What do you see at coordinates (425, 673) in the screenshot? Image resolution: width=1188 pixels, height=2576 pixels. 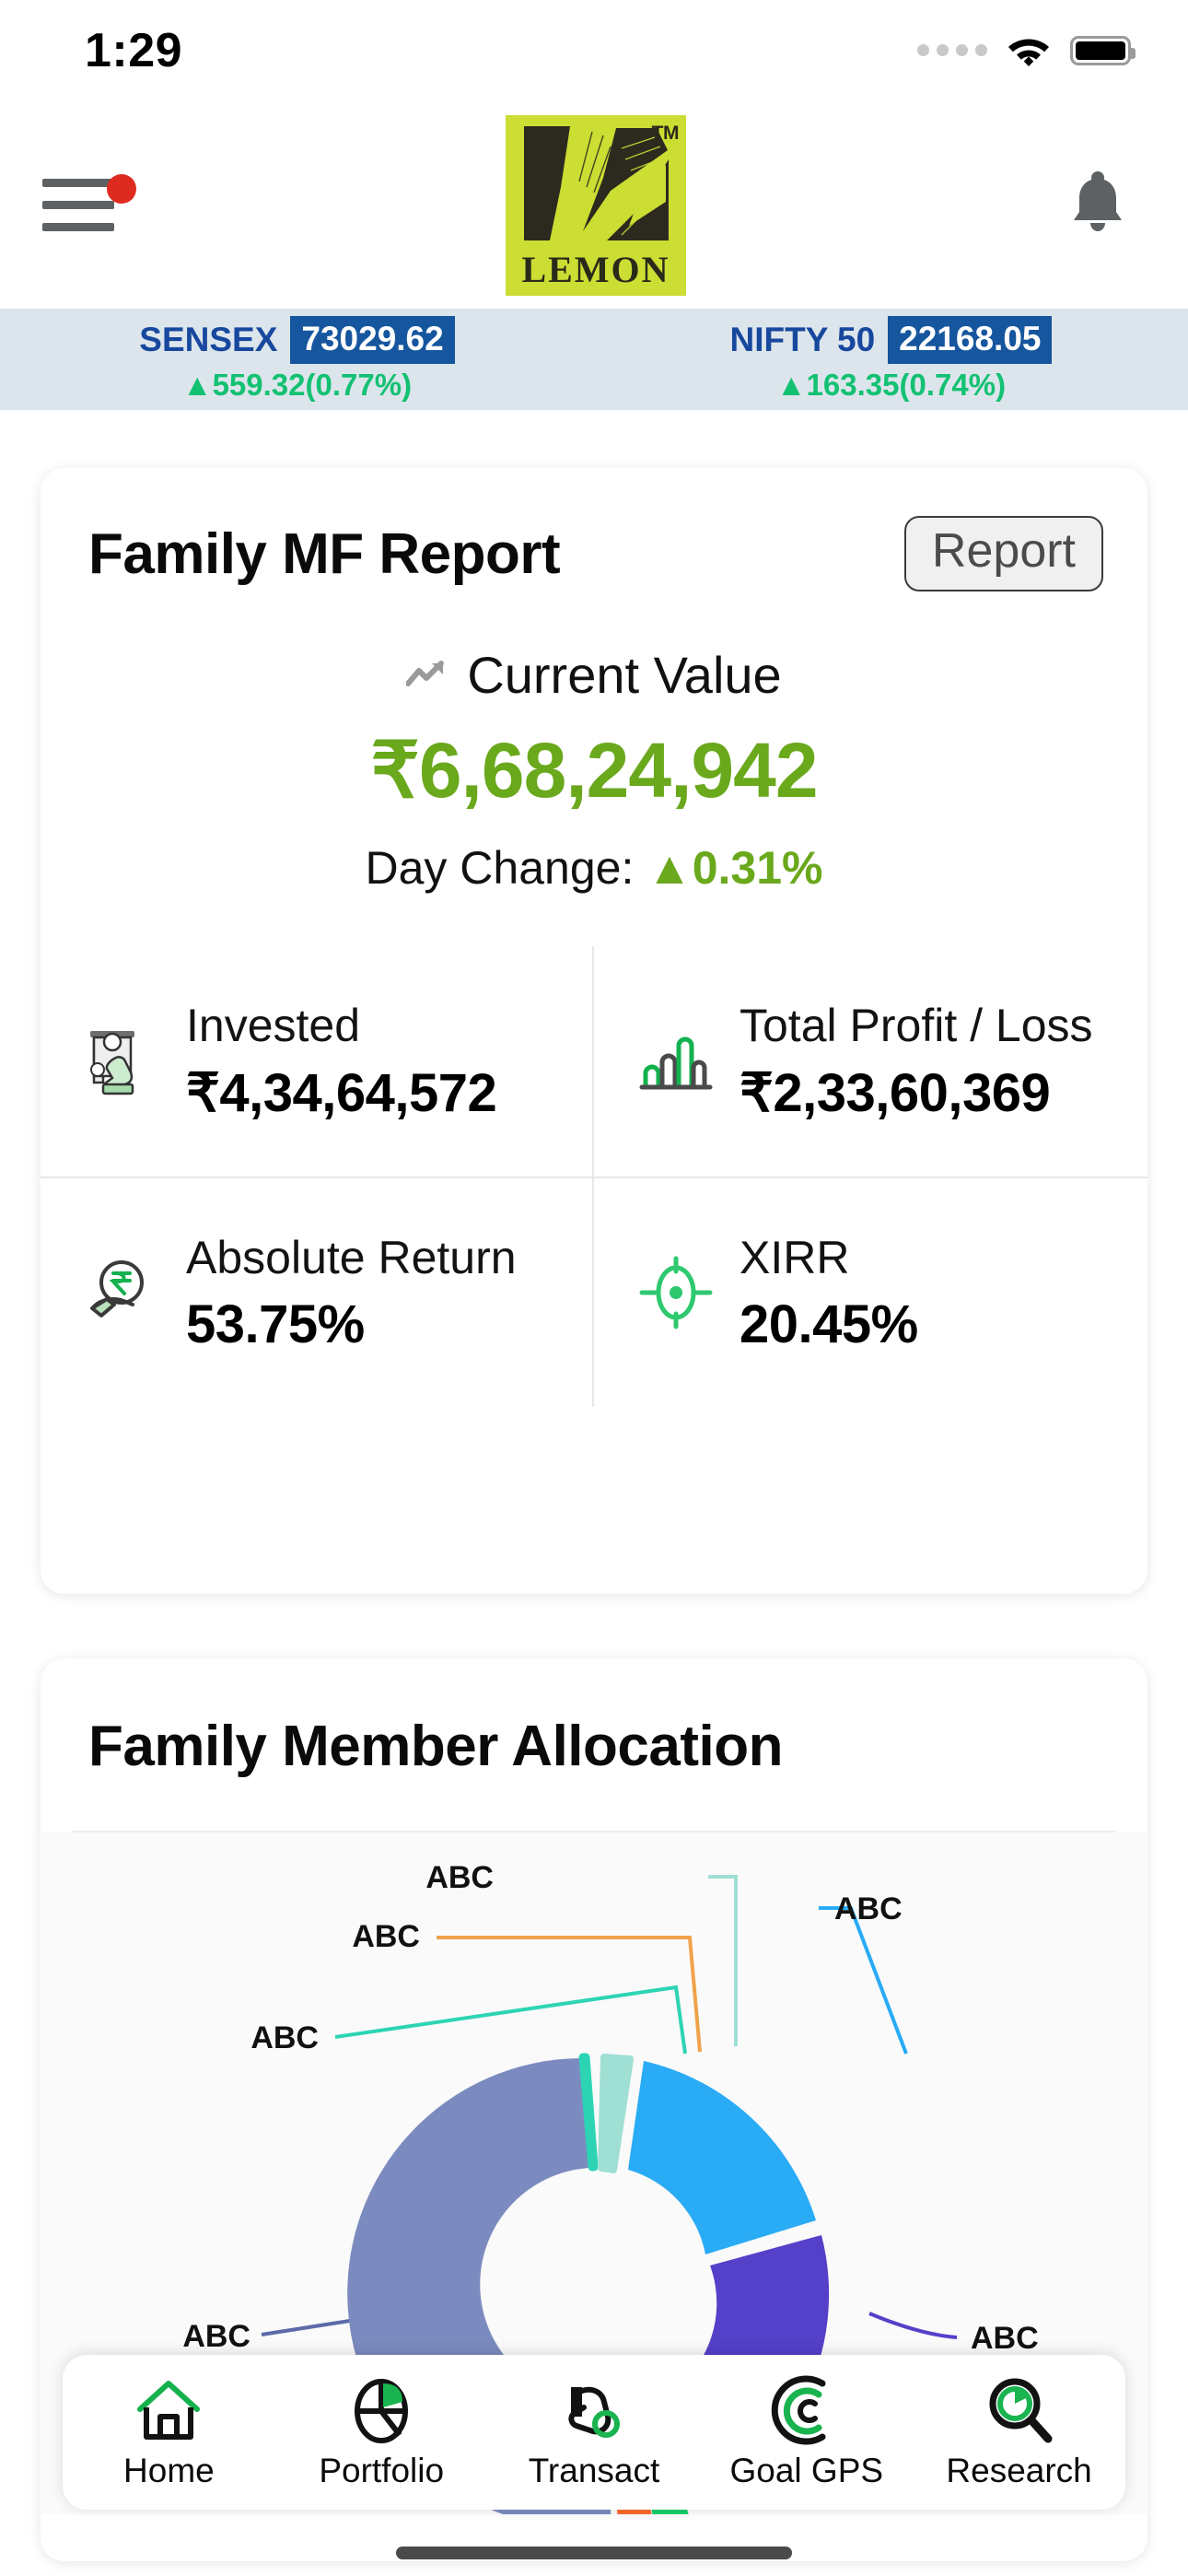 I see `trend-up-icon` at bounding box center [425, 673].